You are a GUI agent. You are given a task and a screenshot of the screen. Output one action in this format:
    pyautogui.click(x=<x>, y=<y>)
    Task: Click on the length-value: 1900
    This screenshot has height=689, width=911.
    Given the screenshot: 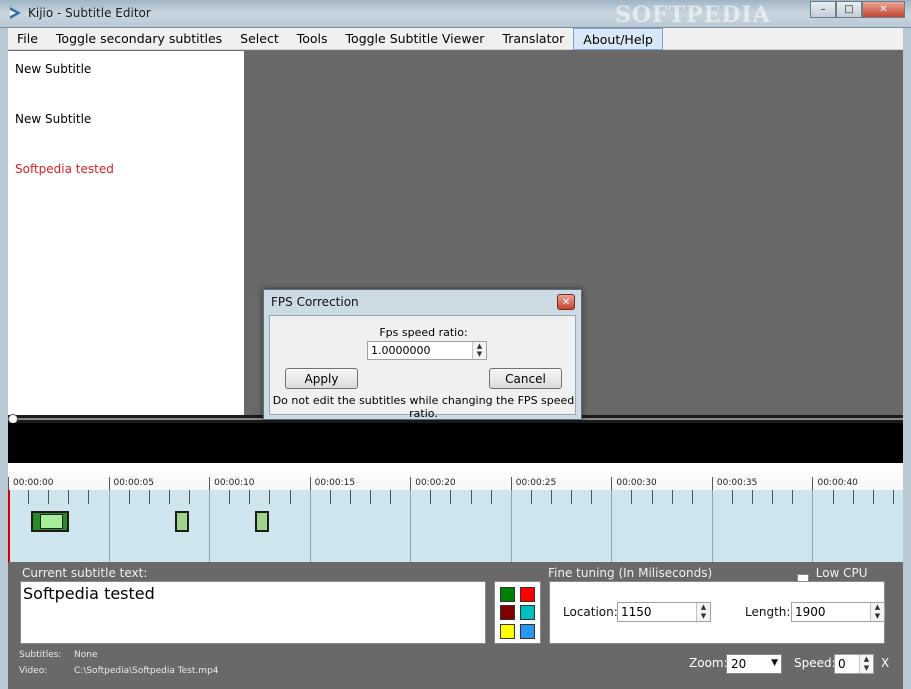 What is the action you would take?
    pyautogui.click(x=810, y=612)
    